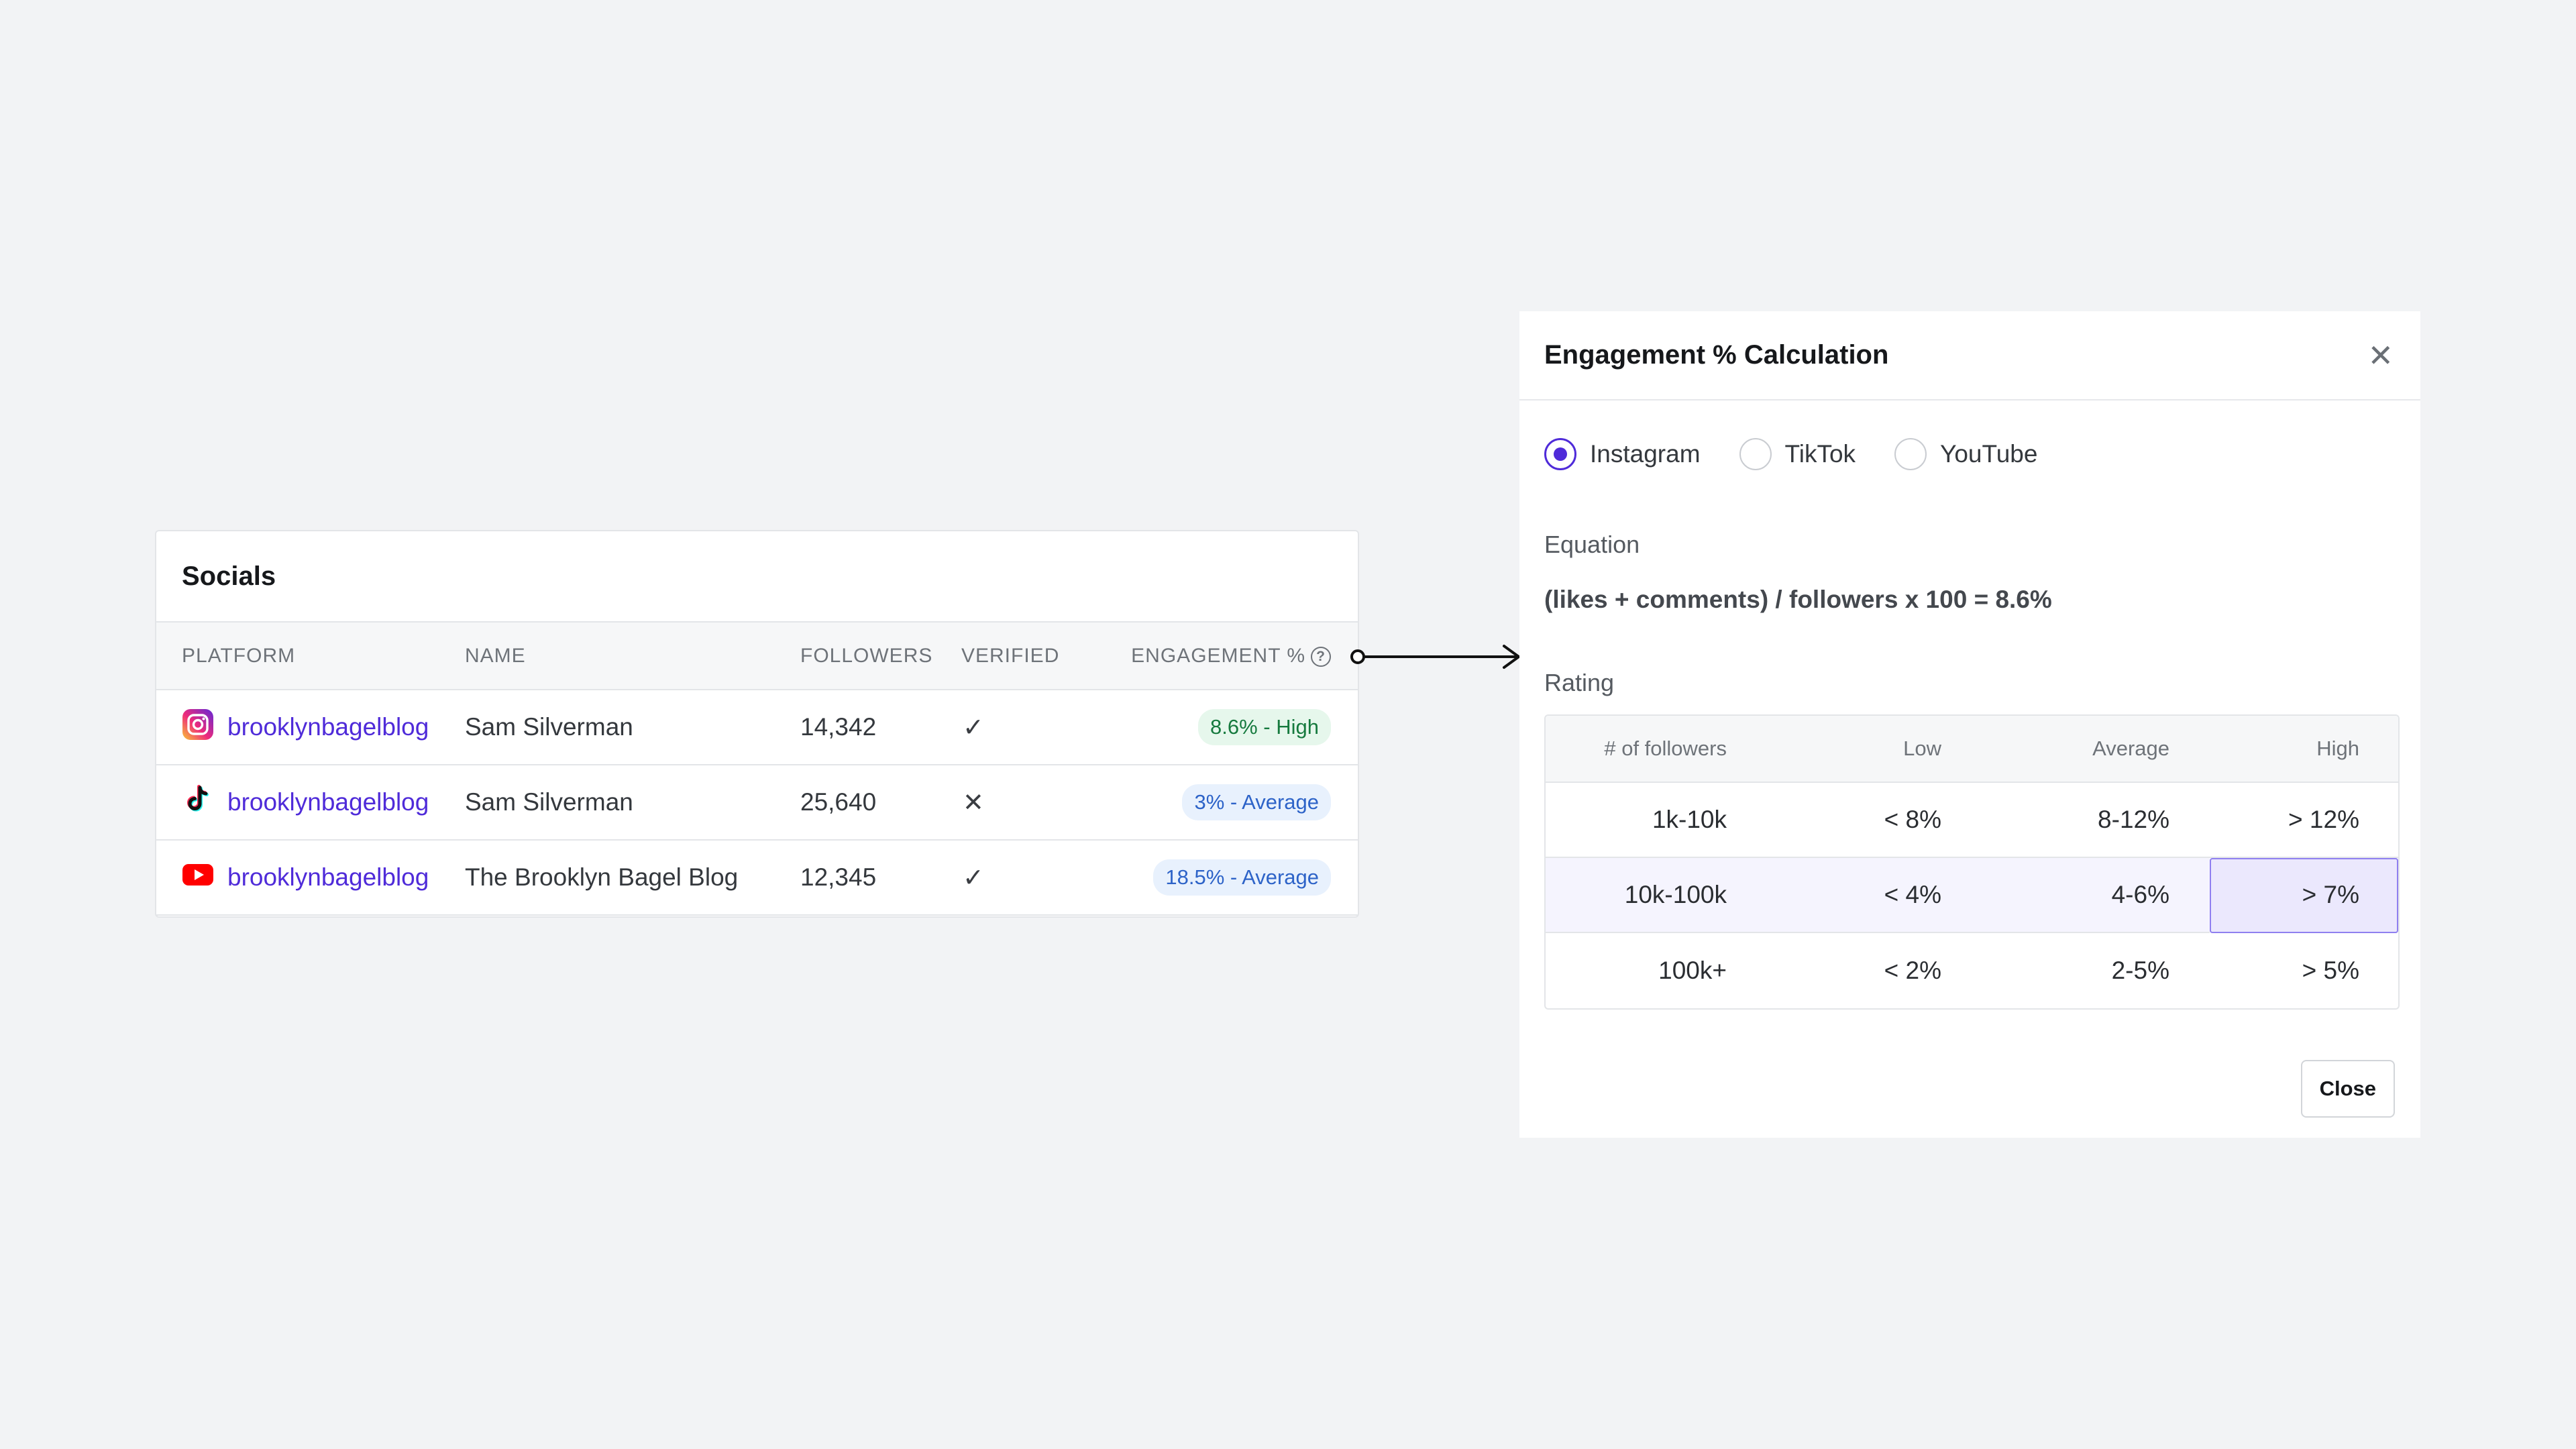  What do you see at coordinates (632, 878) in the screenshot?
I see `name-cell: The Brooklyn Bagel Blog` at bounding box center [632, 878].